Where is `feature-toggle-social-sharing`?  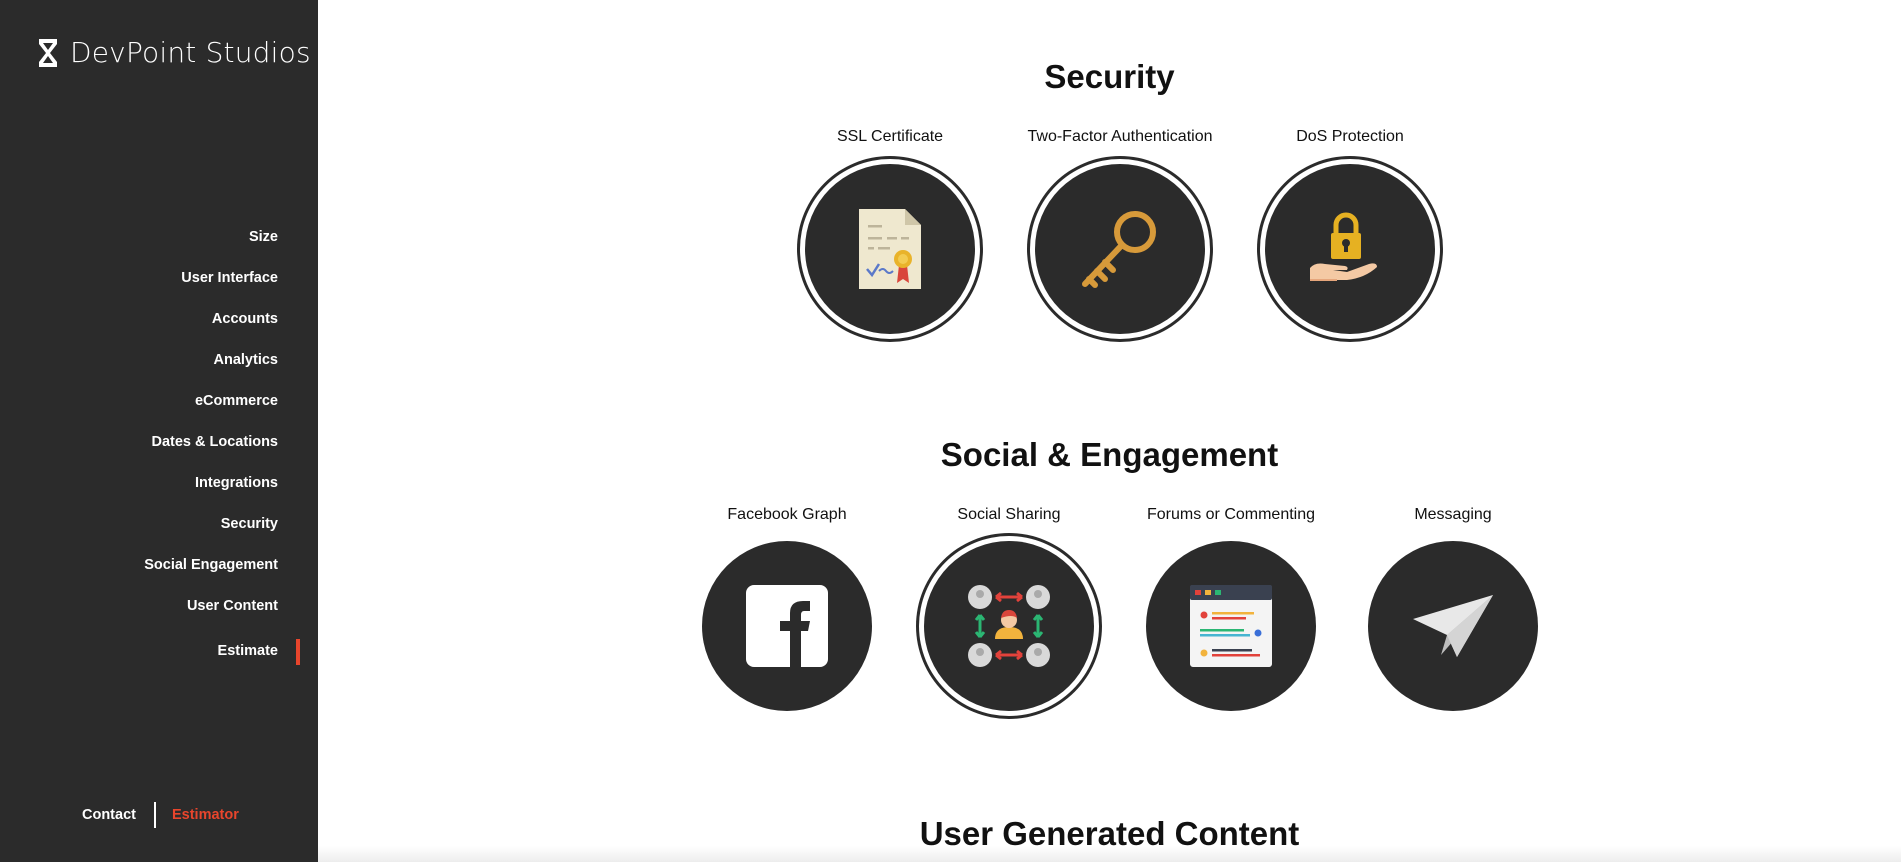
feature-toggle-social-sharing is located at coordinates (1009, 626).